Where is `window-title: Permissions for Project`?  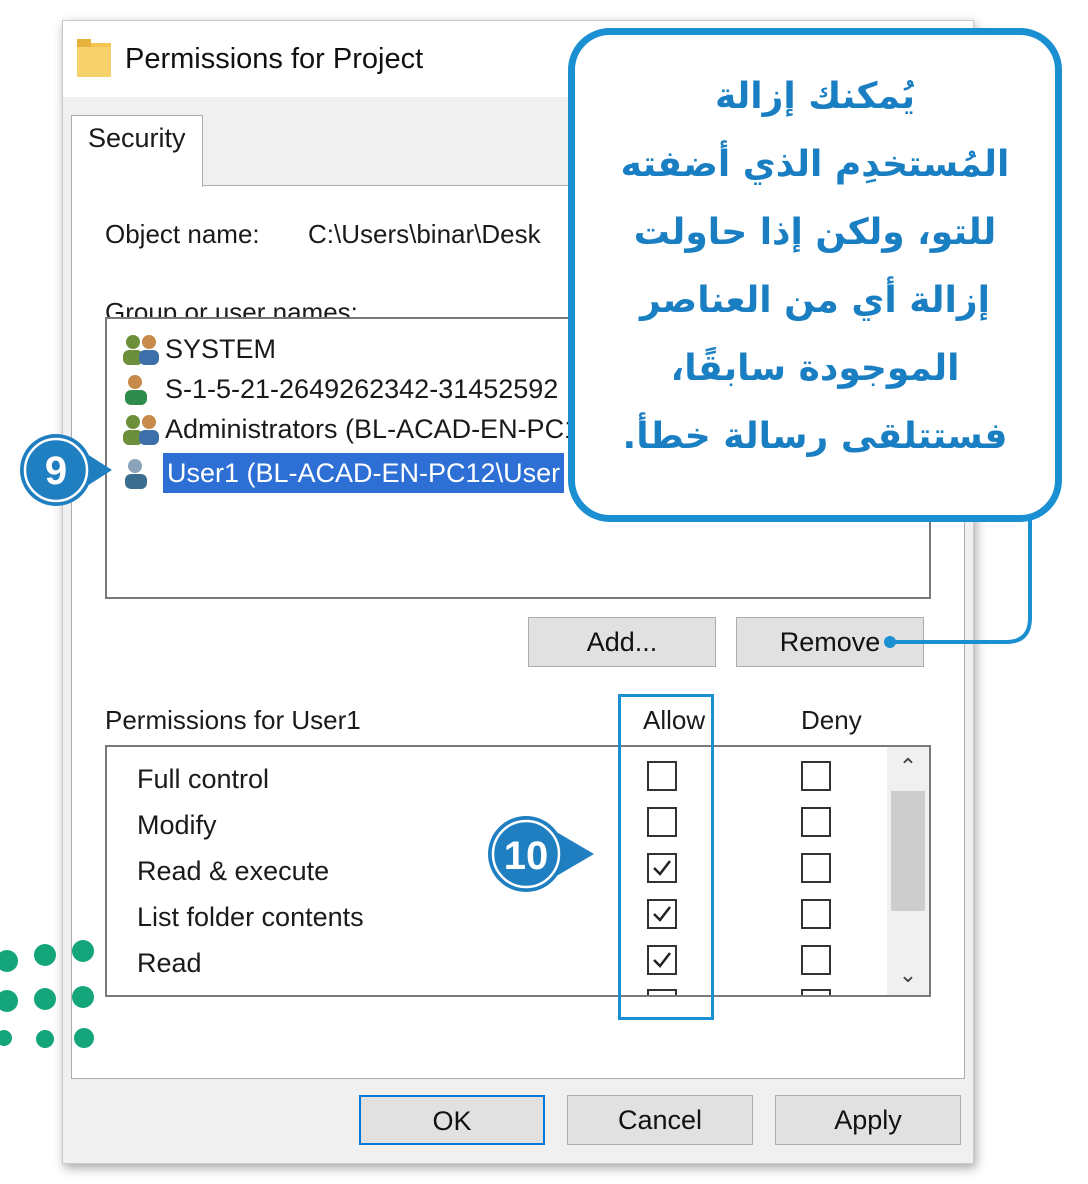
window-title: Permissions for Project is located at coordinates (274, 59).